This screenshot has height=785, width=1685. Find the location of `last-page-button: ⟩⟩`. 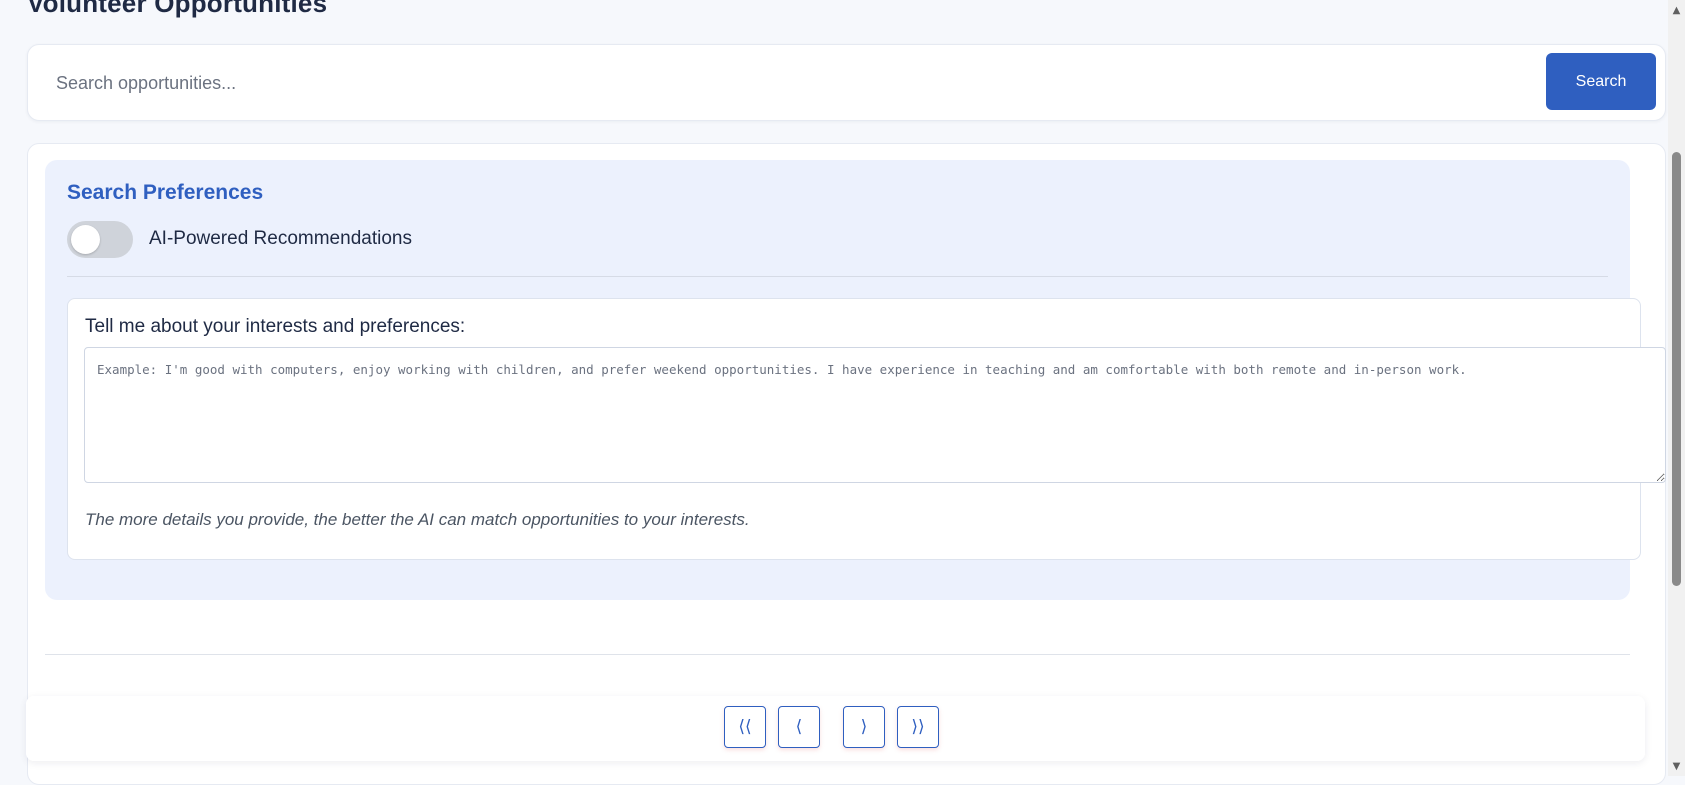

last-page-button: ⟩⟩ is located at coordinates (918, 727).